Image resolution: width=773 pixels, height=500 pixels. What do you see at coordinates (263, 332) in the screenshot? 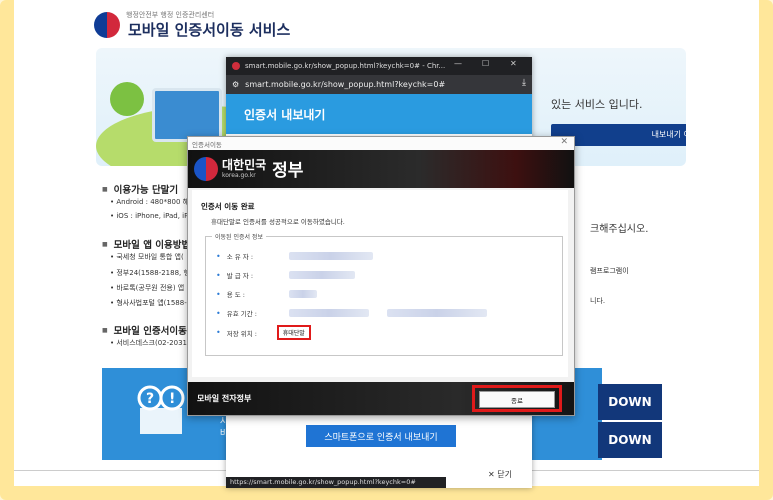
I see `info-row-location: 저장 위치 : 휴대단말` at bounding box center [263, 332].